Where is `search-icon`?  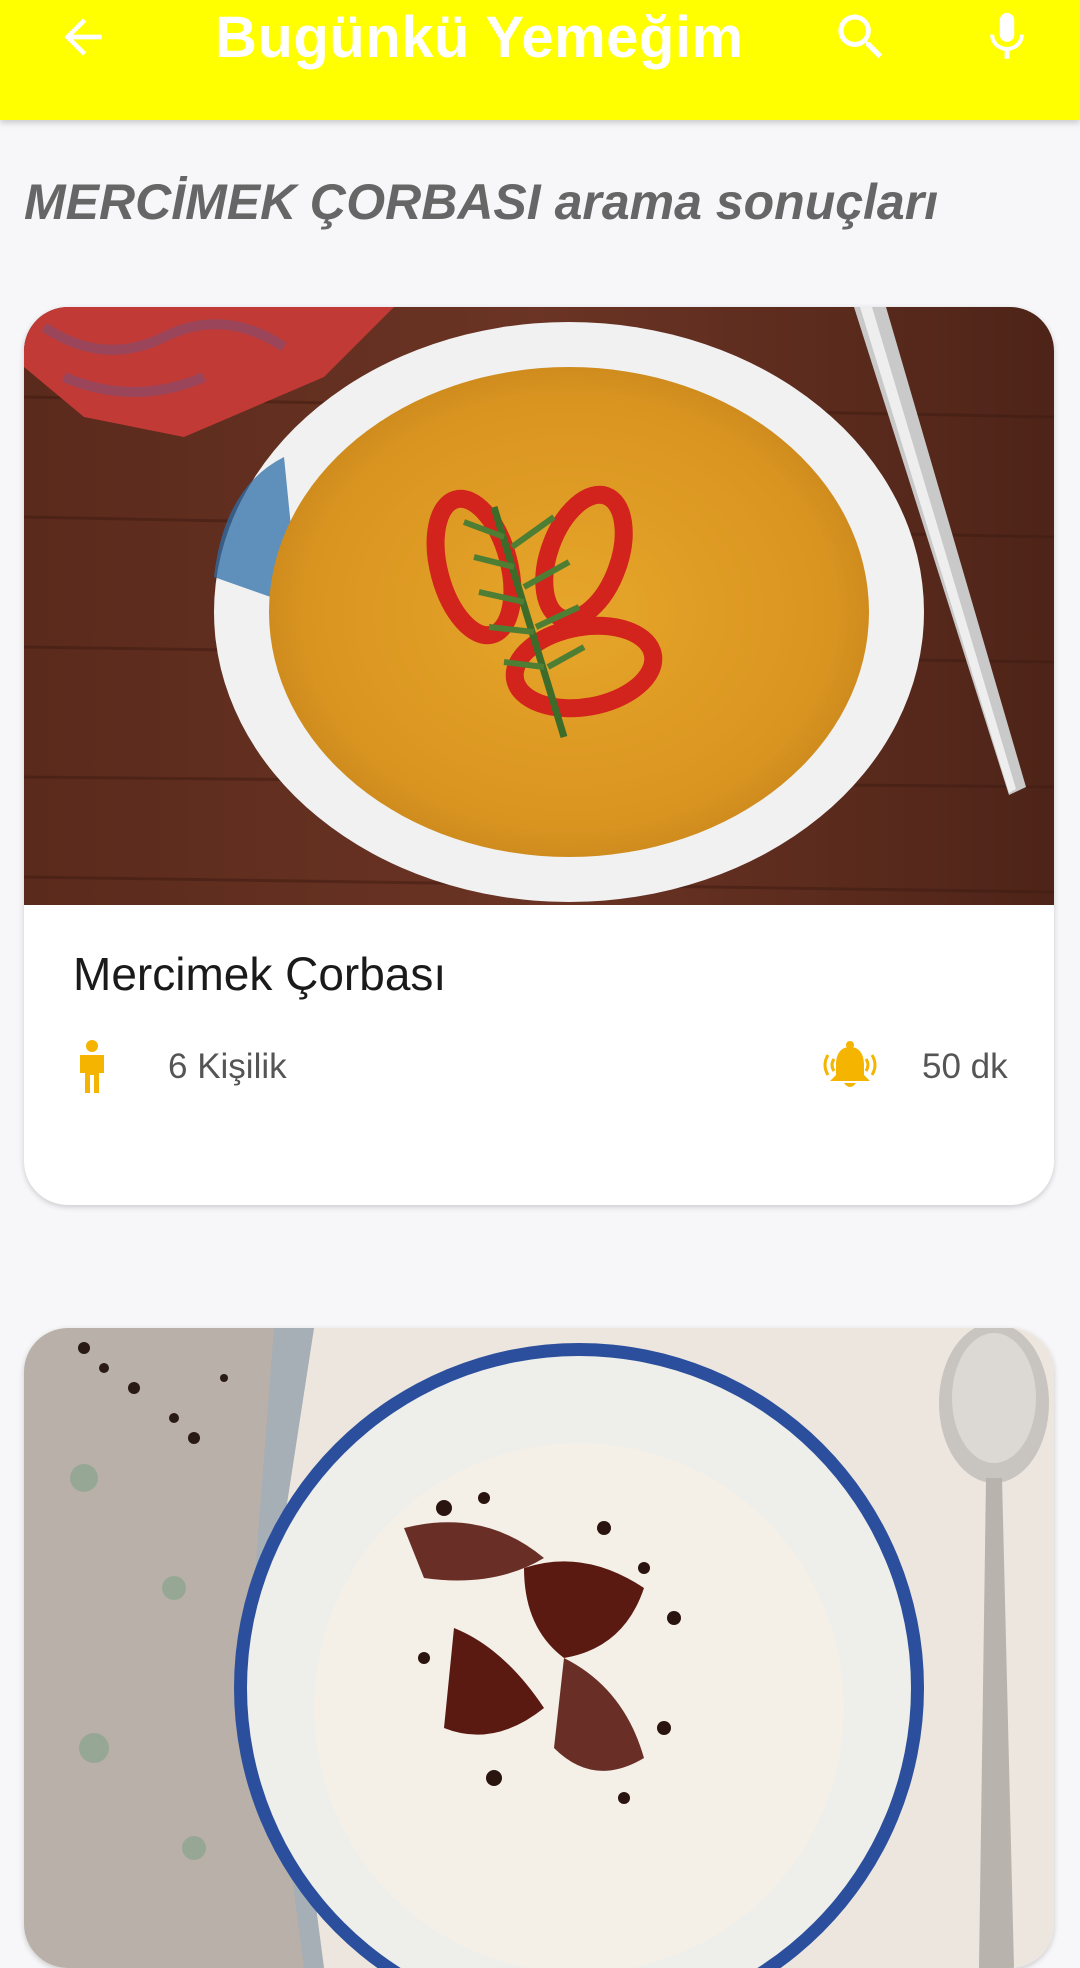
search-icon is located at coordinates (860, 36).